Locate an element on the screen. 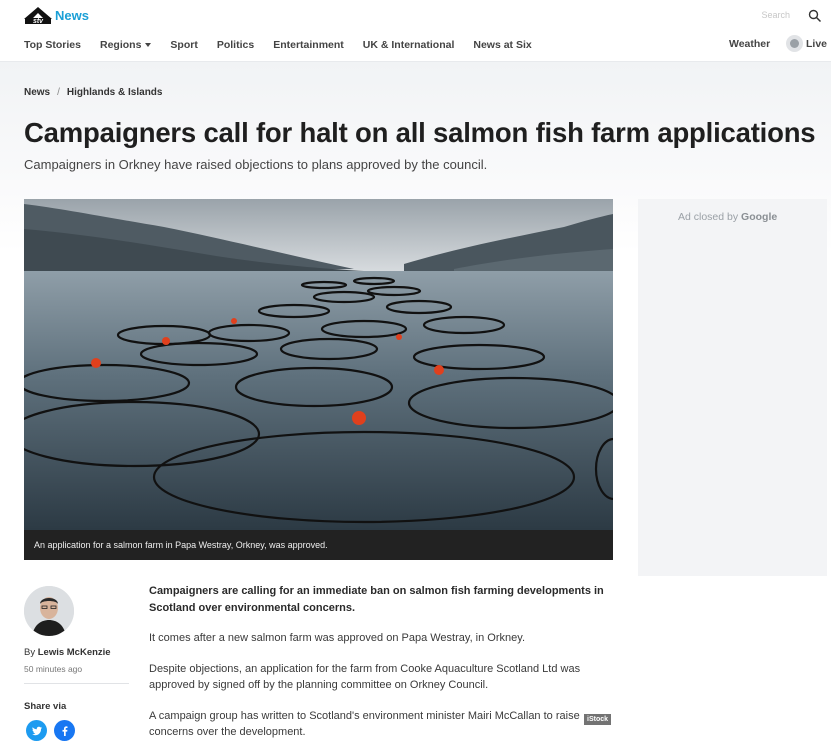  nav-uk-international: UK & International is located at coordinates (409, 45).